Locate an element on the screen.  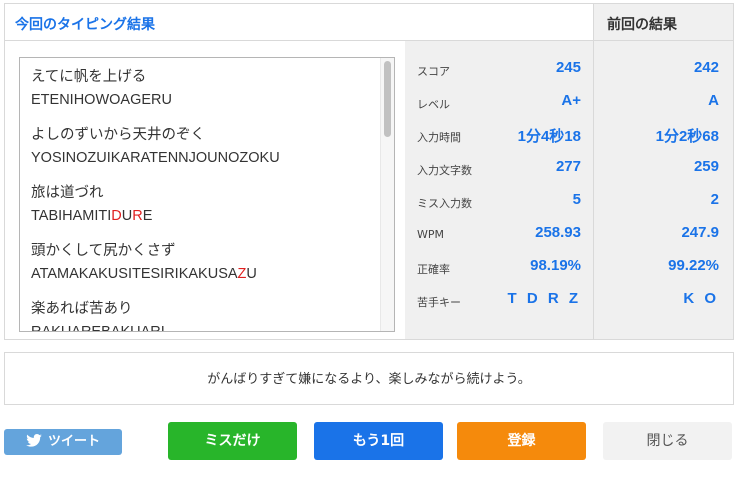
stat-previous-value: 2 is located at coordinates (714, 199).